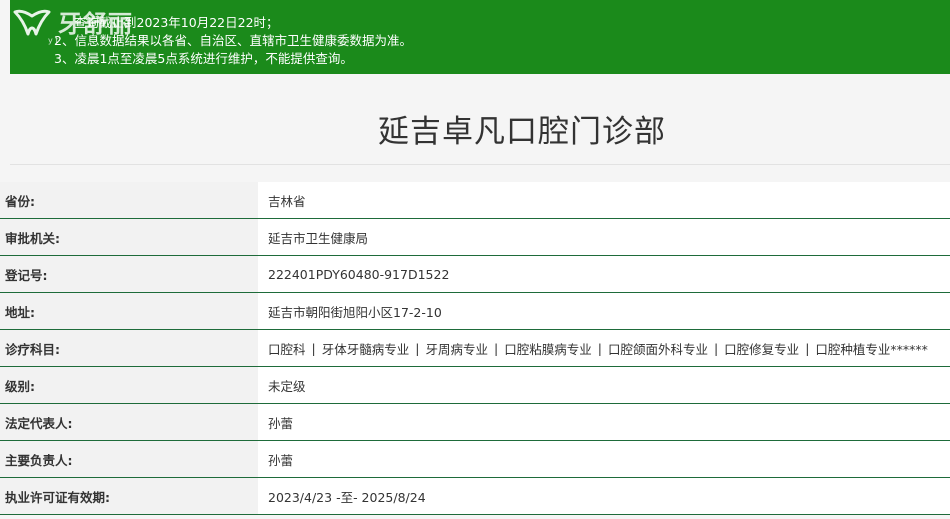 The height and width of the screenshot is (519, 950). Describe the element at coordinates (548, 349) in the screenshot. I see `scope-item: 口腔粘膜病专业` at that location.